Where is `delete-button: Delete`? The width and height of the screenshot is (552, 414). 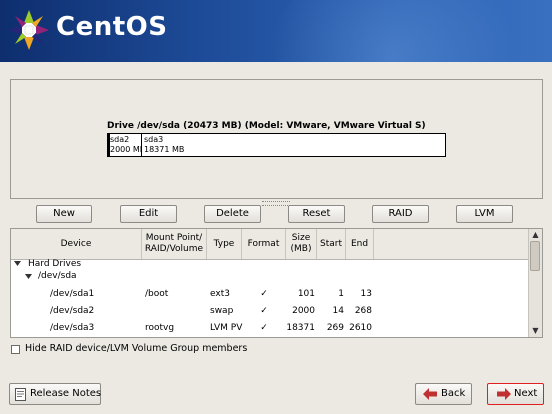
delete-button: Delete is located at coordinates (232, 214).